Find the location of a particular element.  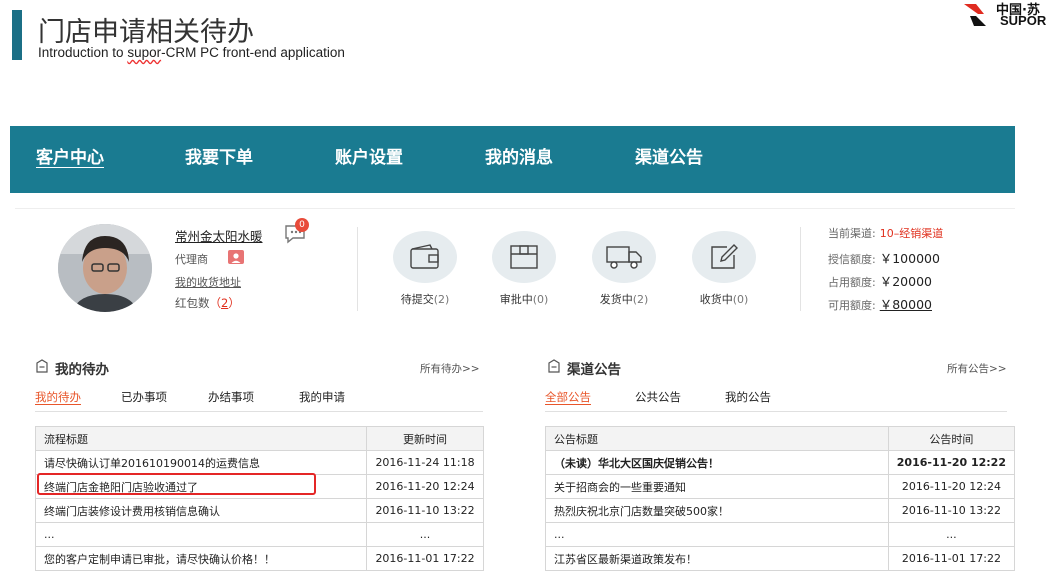

column-header-time: 公告时间 is located at coordinates (951, 438).